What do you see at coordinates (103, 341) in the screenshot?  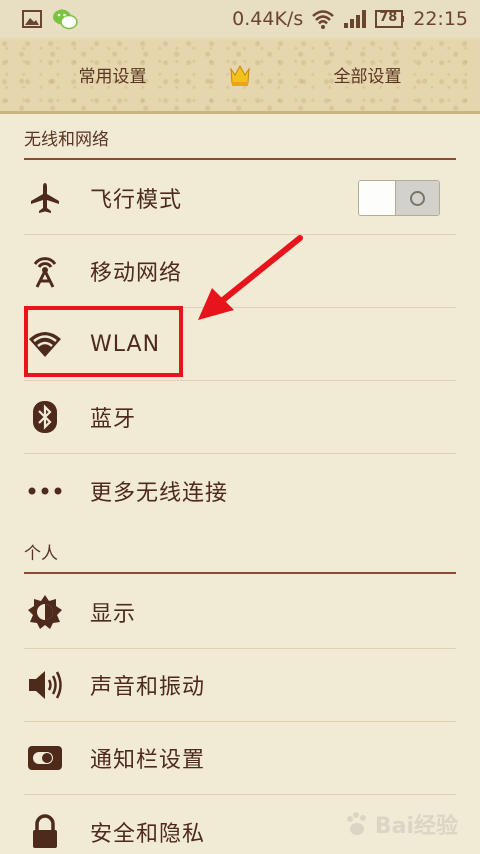 I see `wlan-highlight-box` at bounding box center [103, 341].